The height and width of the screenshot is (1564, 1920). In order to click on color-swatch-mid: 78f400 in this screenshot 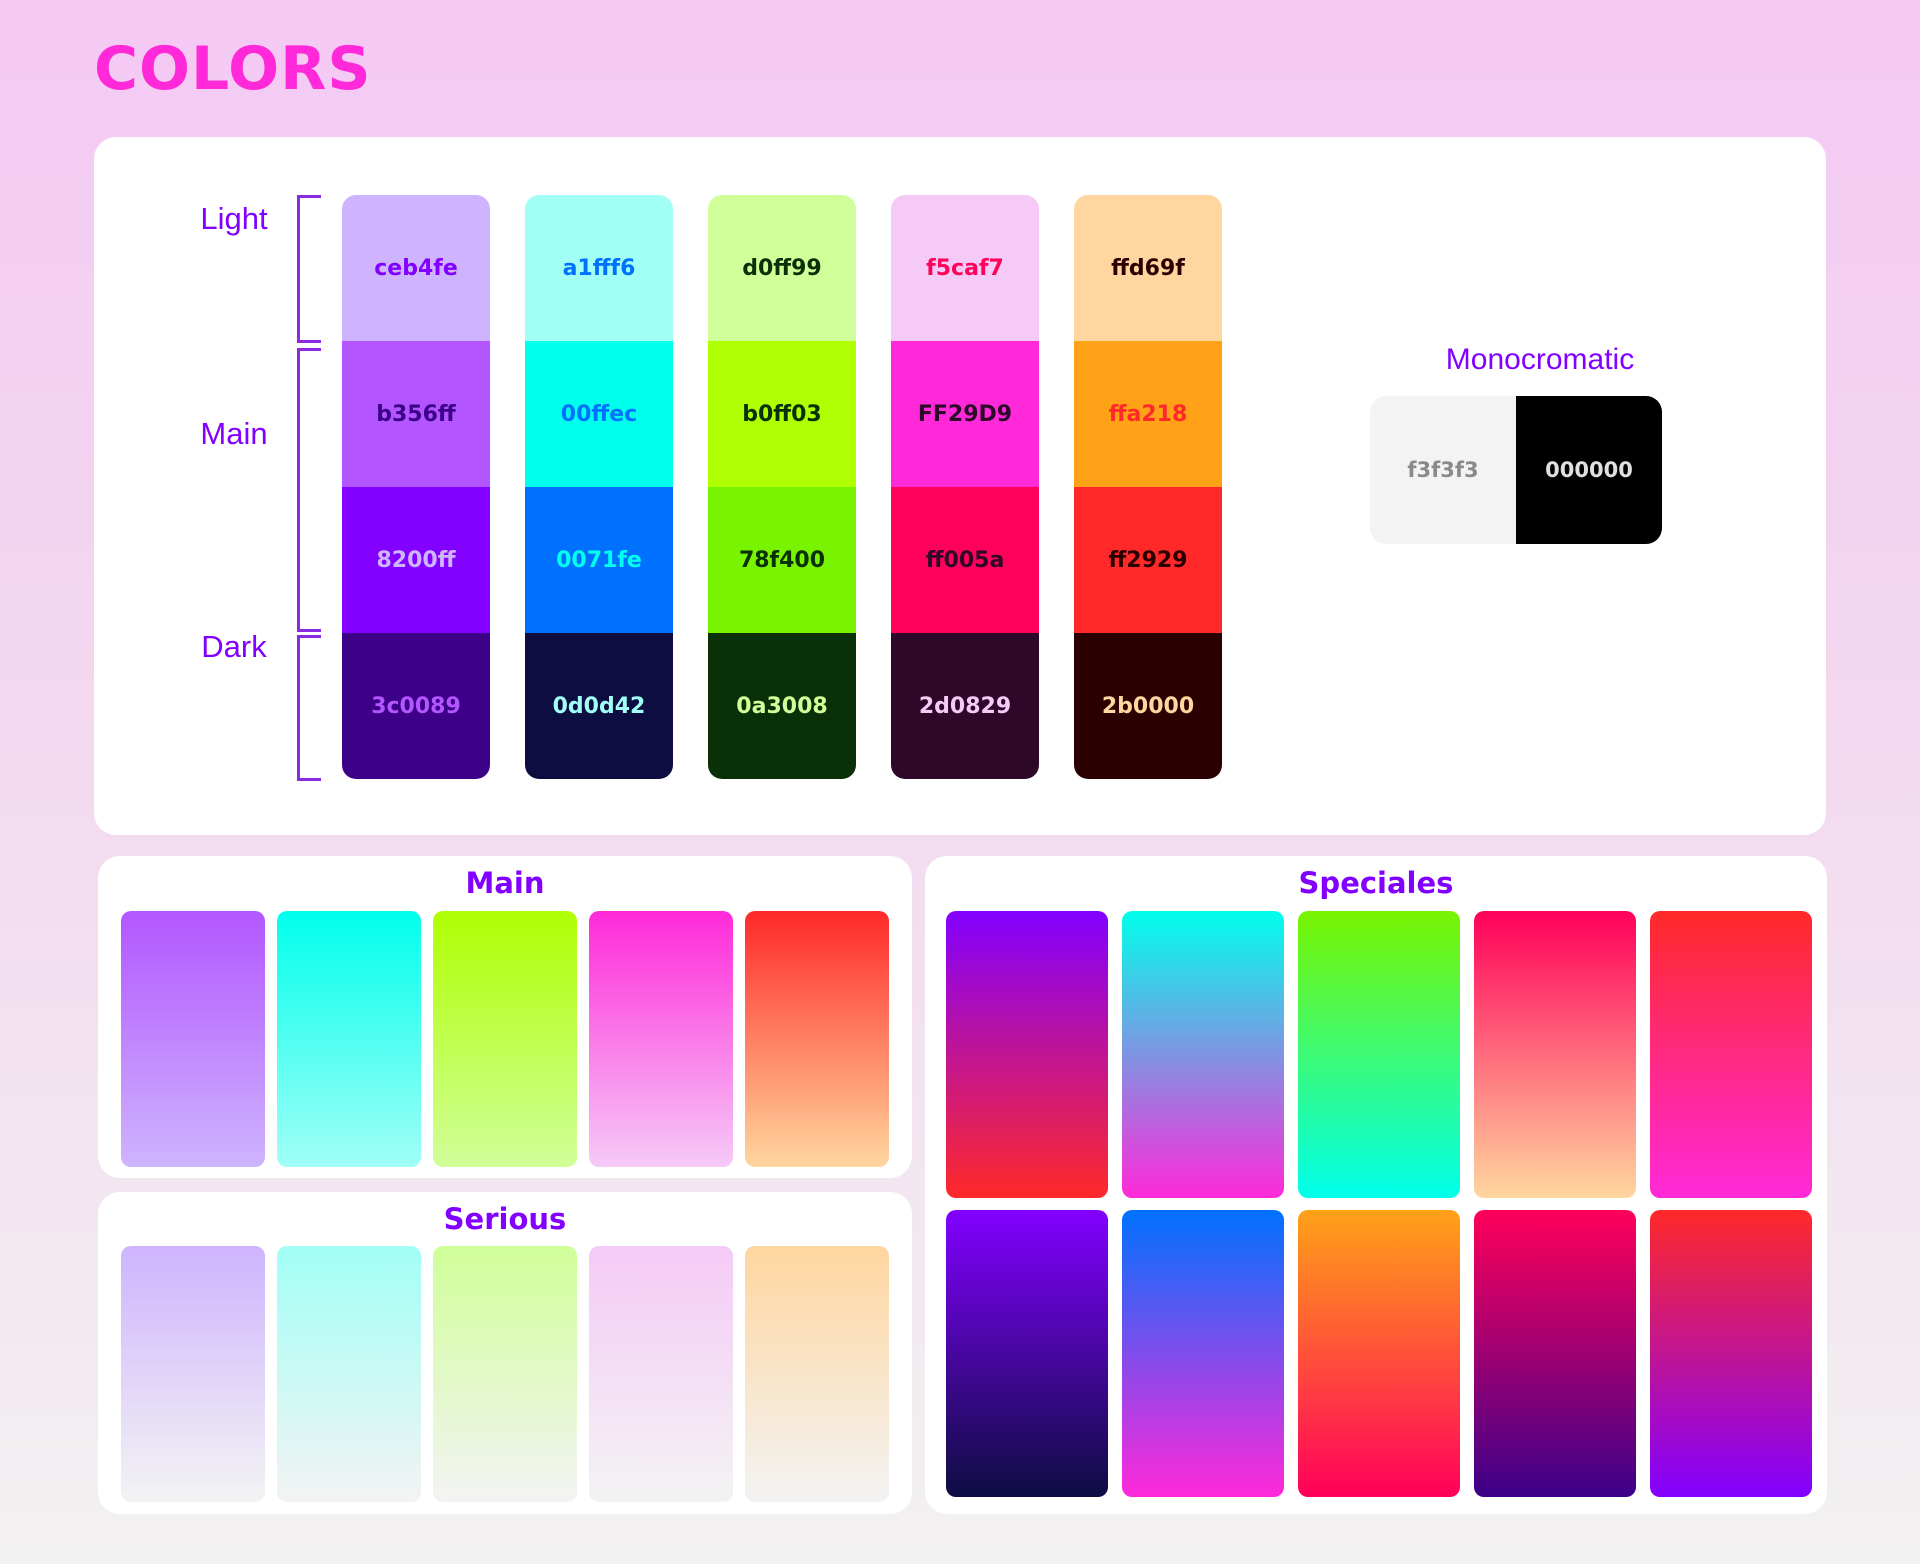, I will do `click(782, 560)`.